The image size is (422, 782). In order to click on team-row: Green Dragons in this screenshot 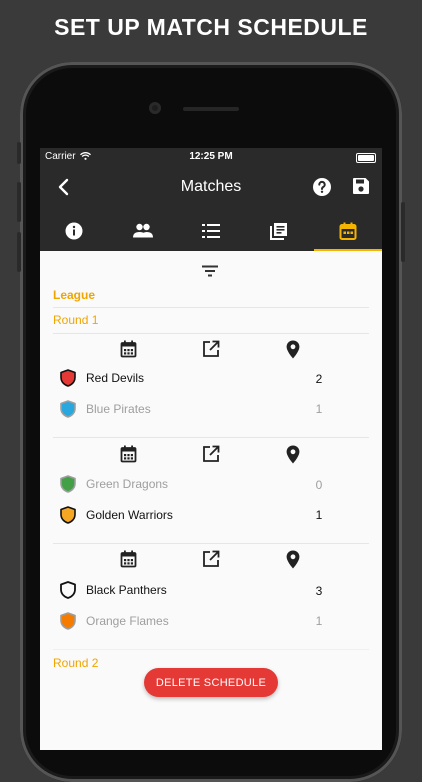, I will do `click(114, 484)`.